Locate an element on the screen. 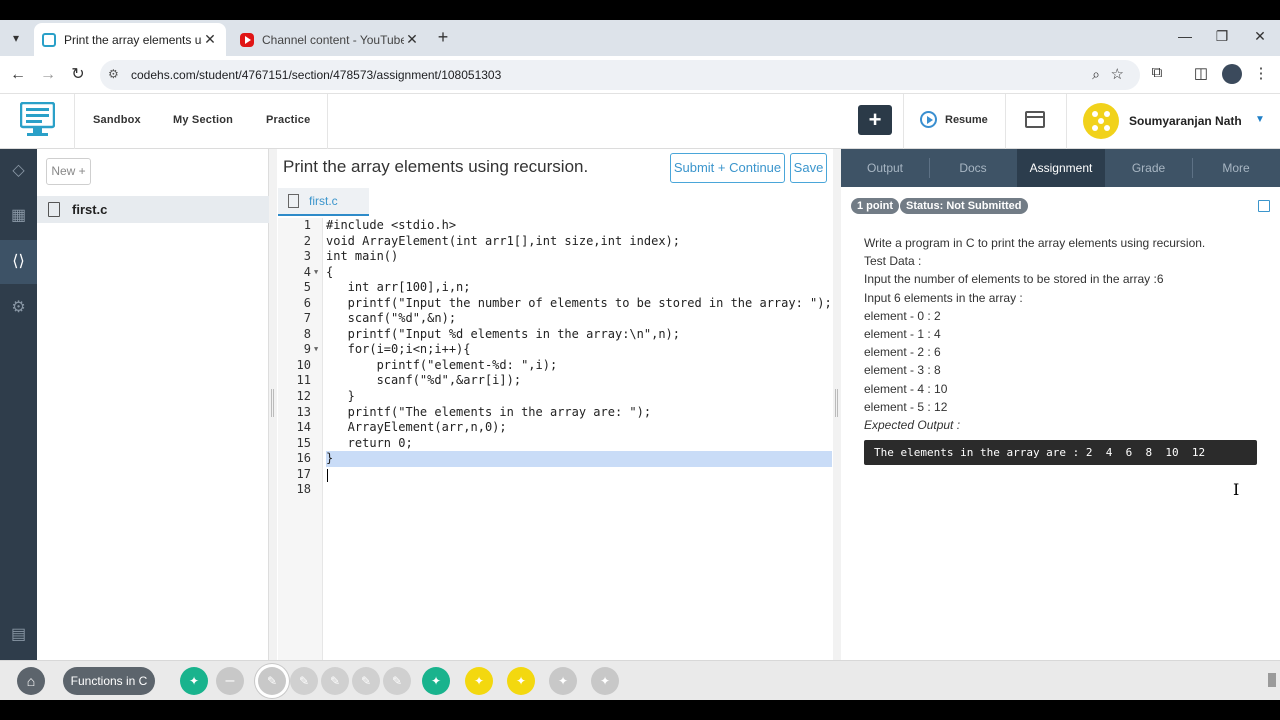 The width and height of the screenshot is (1280, 720). create-plus-button: + is located at coordinates (875, 120).